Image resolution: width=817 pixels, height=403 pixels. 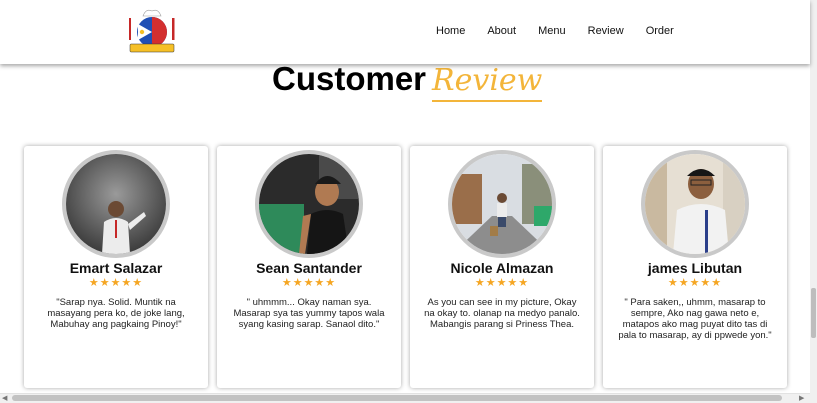 What do you see at coordinates (813, 313) in the screenshot?
I see `vertical-scrollbar-thumb` at bounding box center [813, 313].